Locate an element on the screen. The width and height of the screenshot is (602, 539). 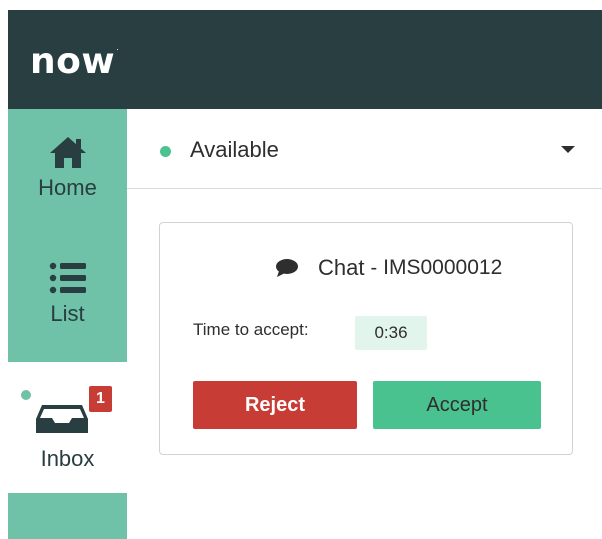
work-item-type: Chat is located at coordinates (341, 267).